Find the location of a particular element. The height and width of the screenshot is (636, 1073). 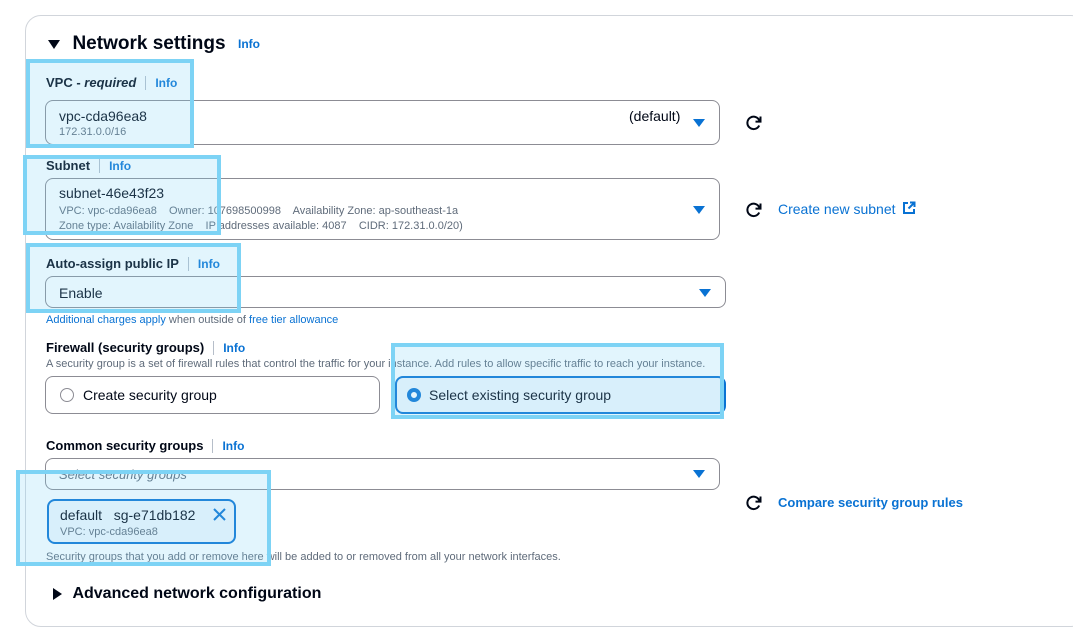

vpc-cidr: 172.31.0.0/16 is located at coordinates (93, 132).